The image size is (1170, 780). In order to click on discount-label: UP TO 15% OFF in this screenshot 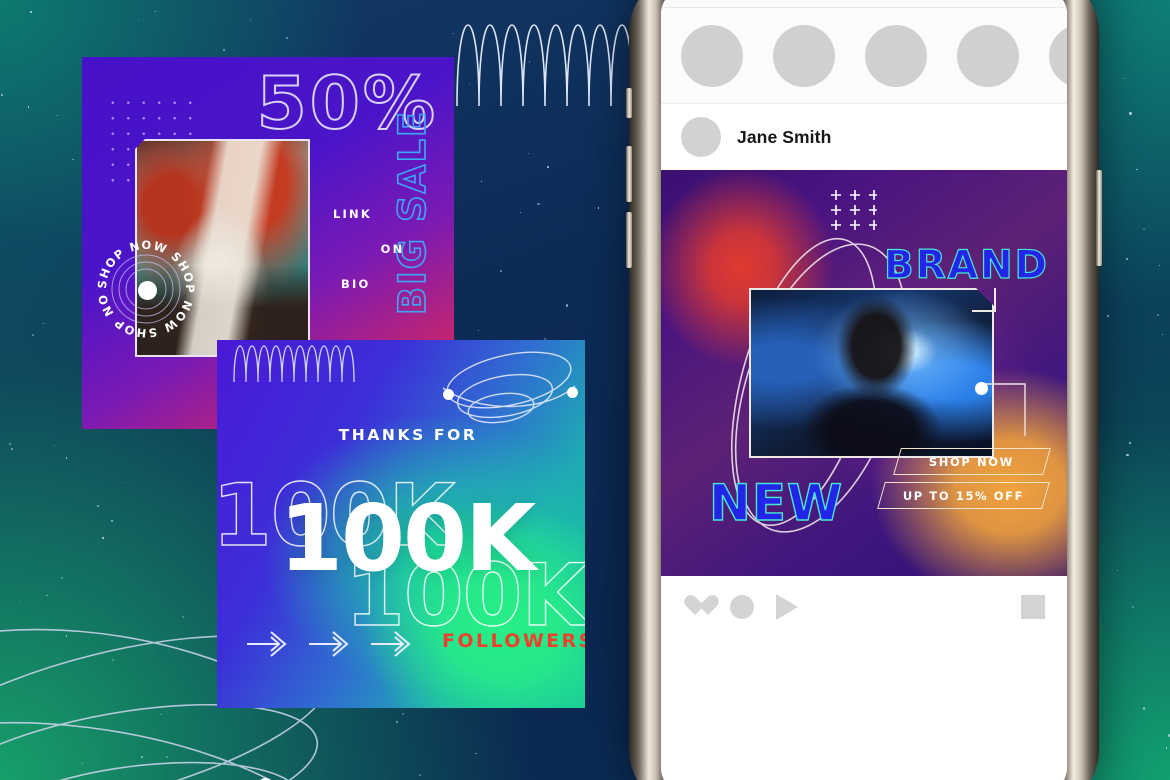, I will do `click(963, 495)`.